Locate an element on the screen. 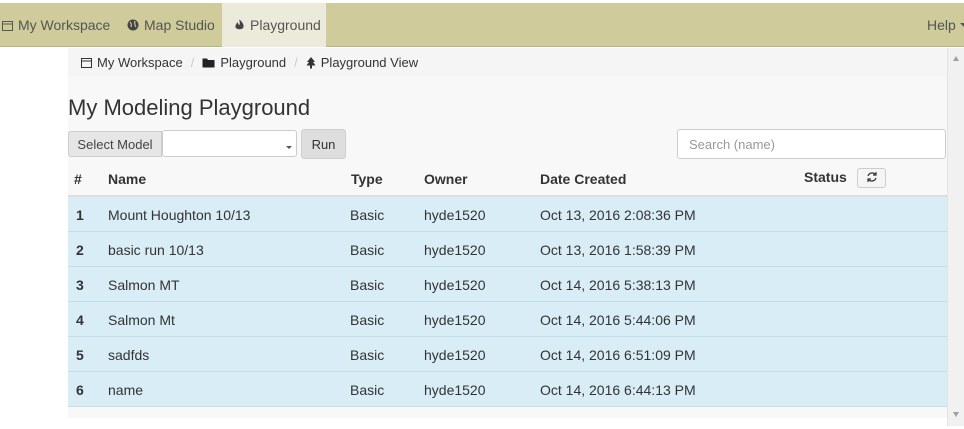 The height and width of the screenshot is (429, 964). breadcrumb-label: Playground View is located at coordinates (369, 62).